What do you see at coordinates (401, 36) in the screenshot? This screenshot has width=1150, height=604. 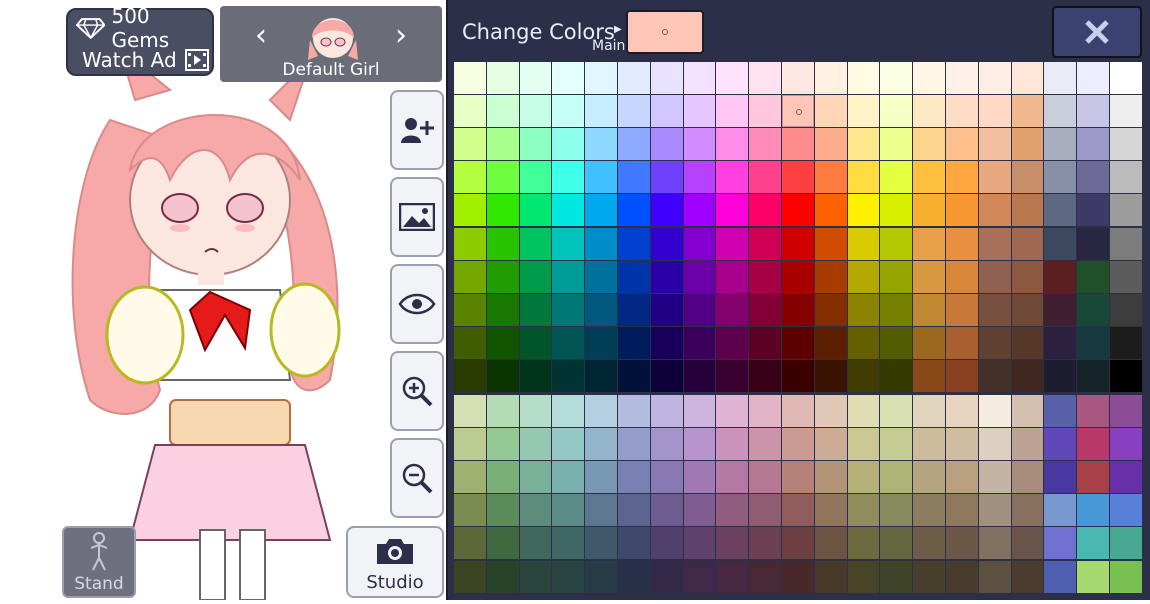 I see `next-character-button: ›` at bounding box center [401, 36].